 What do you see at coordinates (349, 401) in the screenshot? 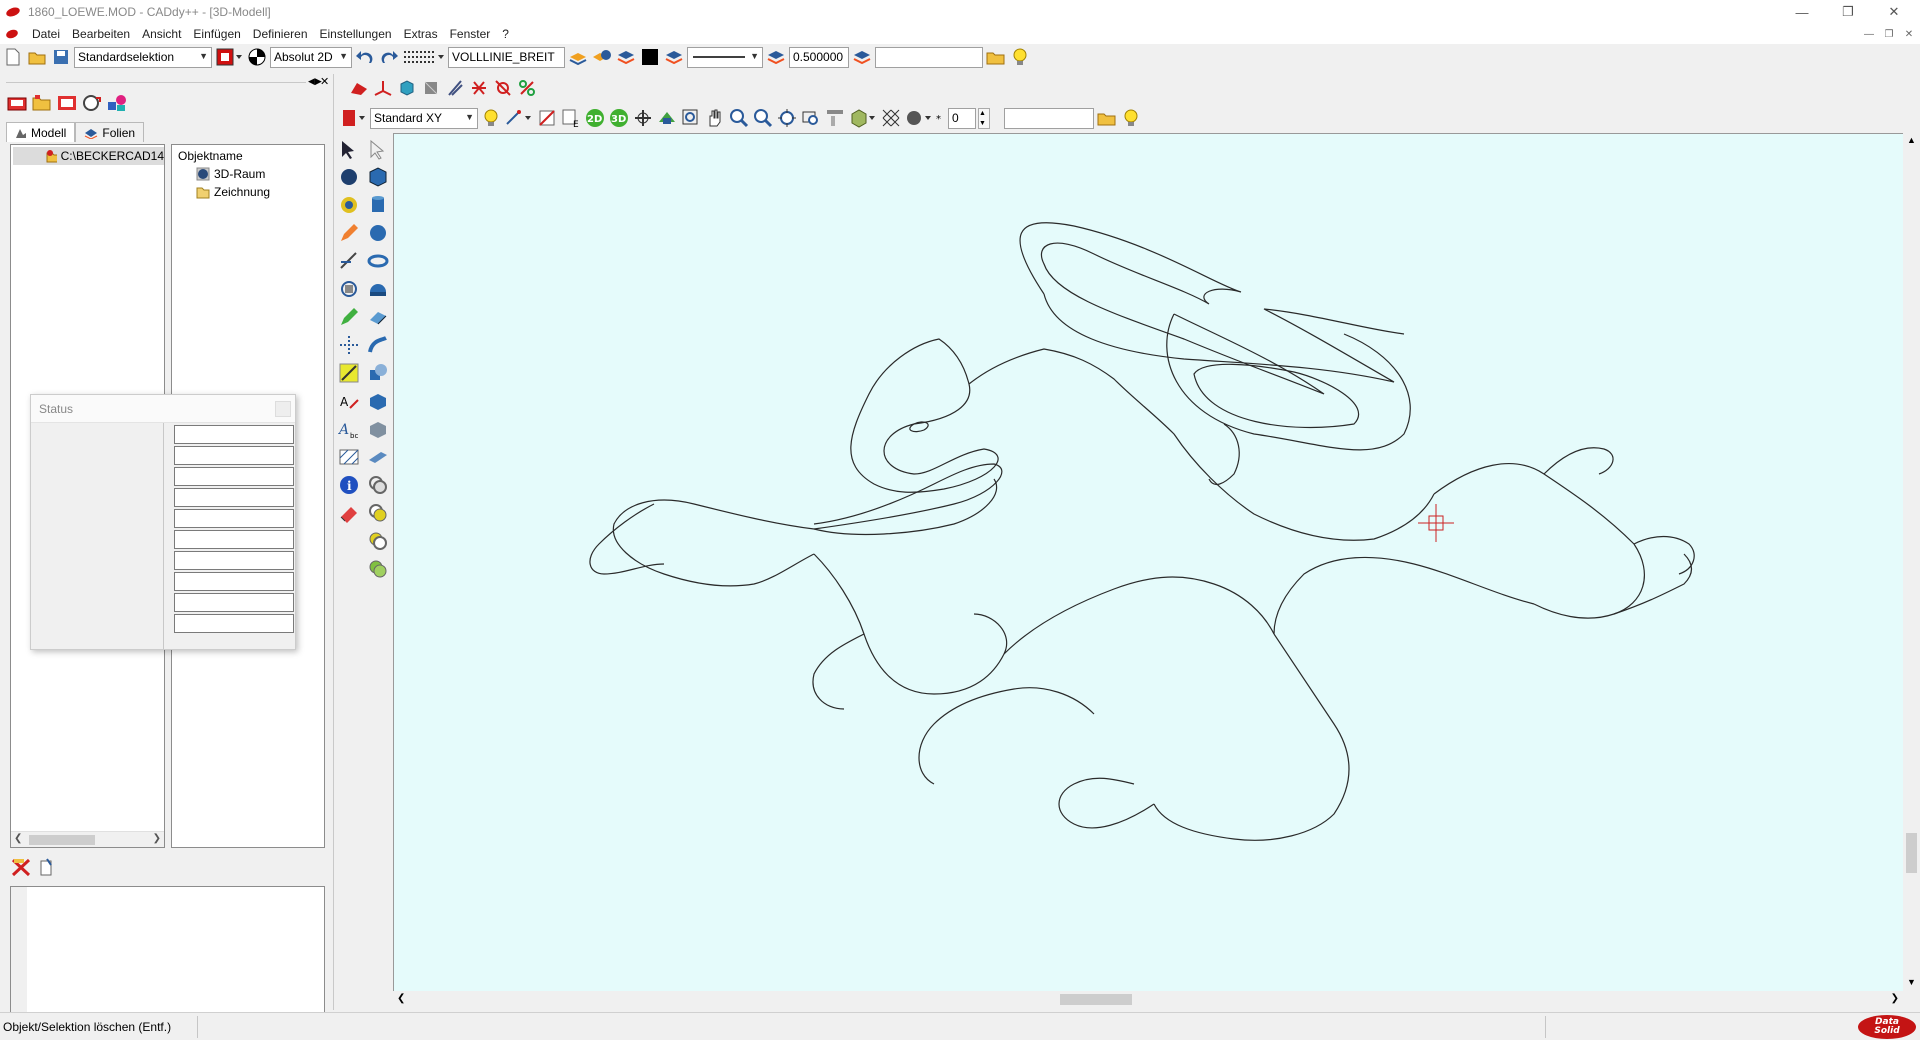
I see `text-tool-icon: A` at bounding box center [349, 401].